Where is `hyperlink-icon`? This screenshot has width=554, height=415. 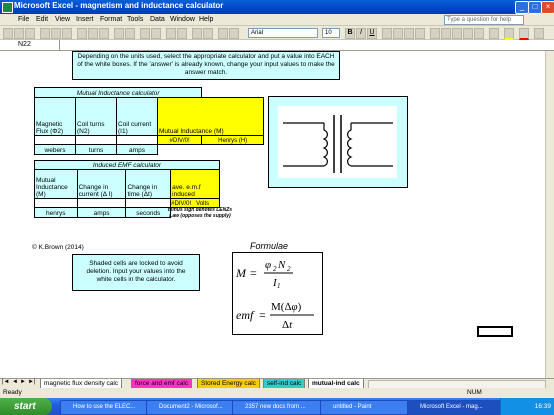 hyperlink-icon is located at coordinates (145, 33).